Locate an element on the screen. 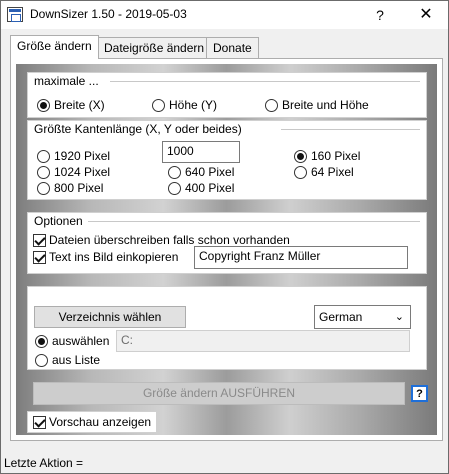 This screenshot has width=449, height=474. copy-text-checkbox is located at coordinates (39, 257).